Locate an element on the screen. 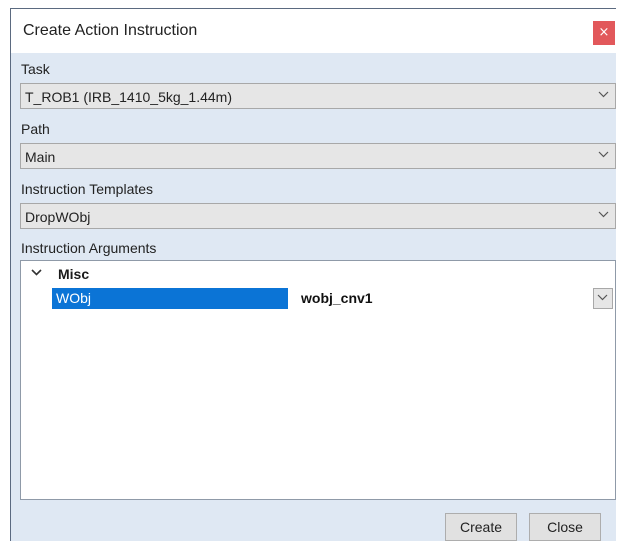  argument-value-dropdown-button is located at coordinates (603, 298).